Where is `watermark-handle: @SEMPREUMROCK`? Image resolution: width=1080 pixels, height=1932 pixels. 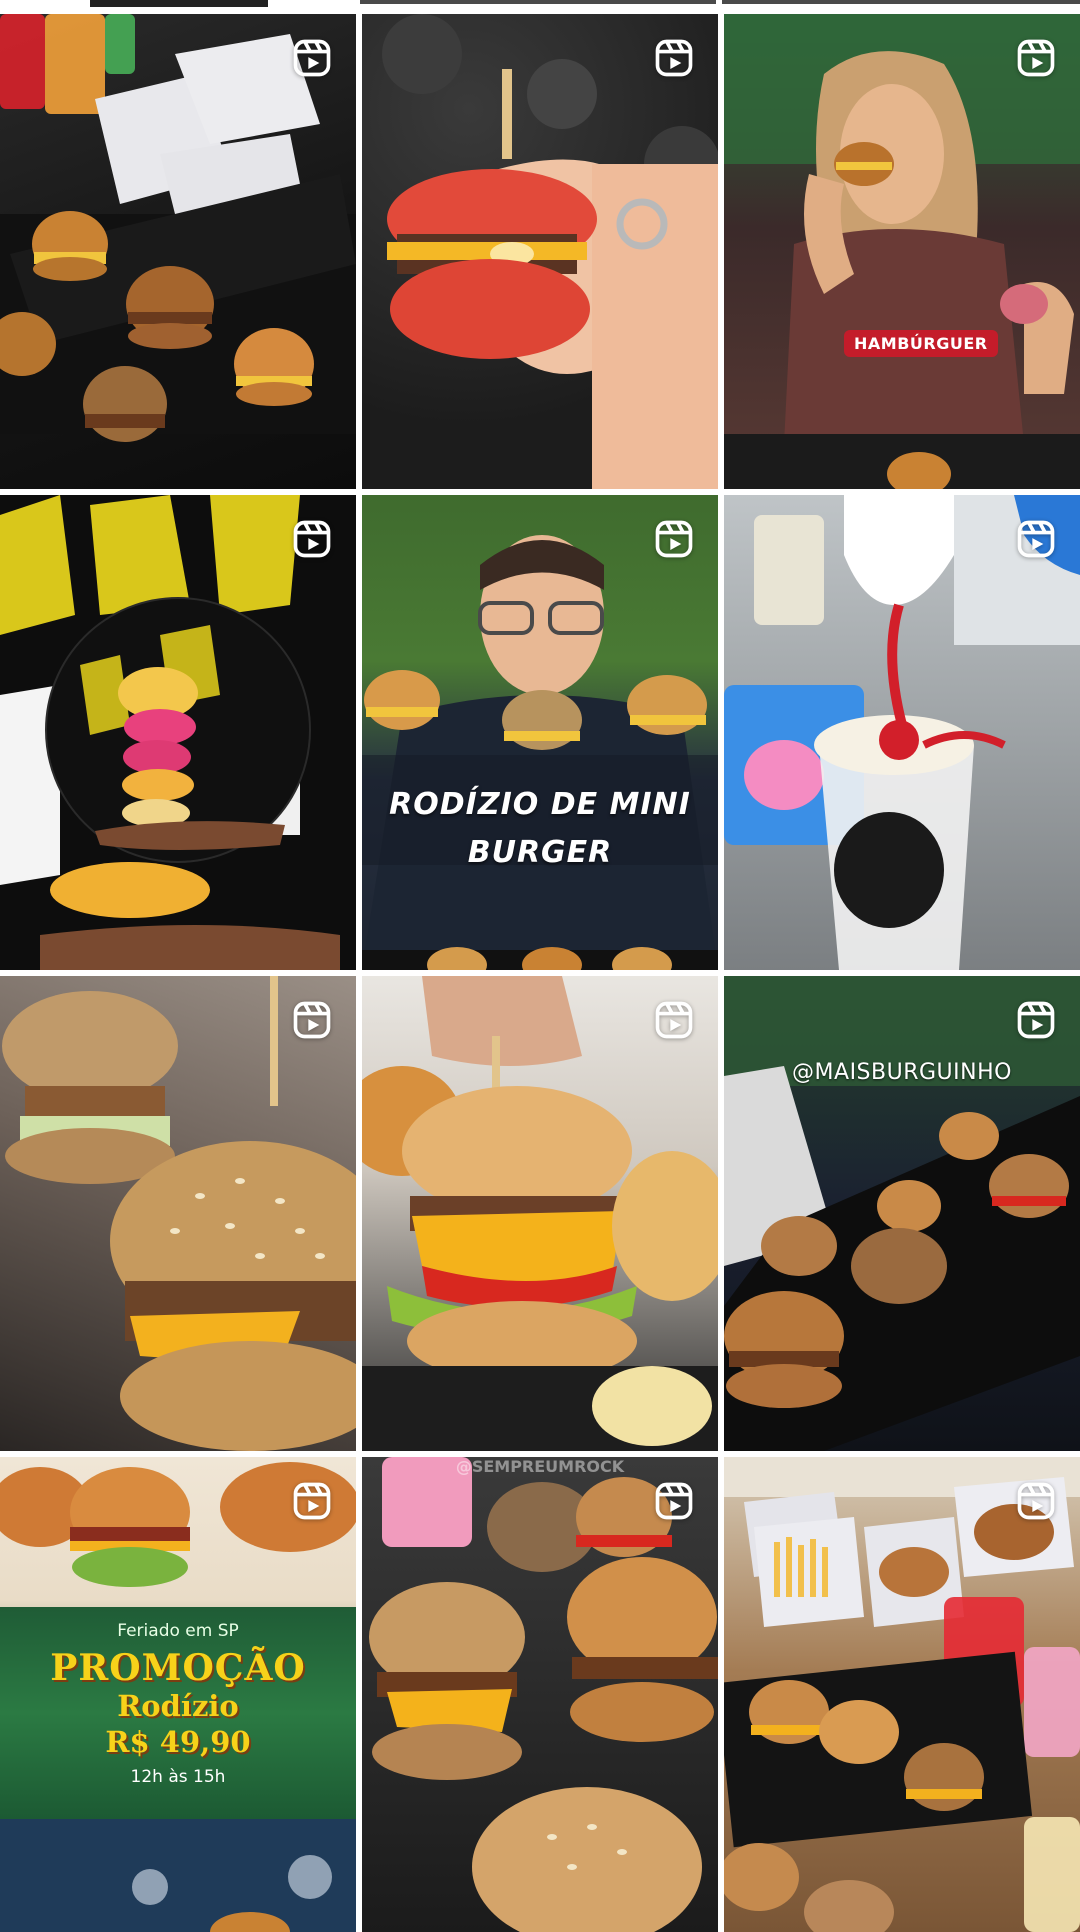 watermark-handle: @SEMPREUMROCK is located at coordinates (540, 1466).